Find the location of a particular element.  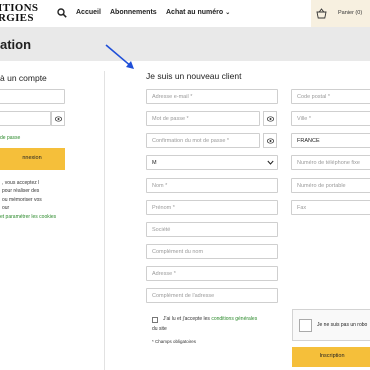

show-password-button is located at coordinates (270, 118).